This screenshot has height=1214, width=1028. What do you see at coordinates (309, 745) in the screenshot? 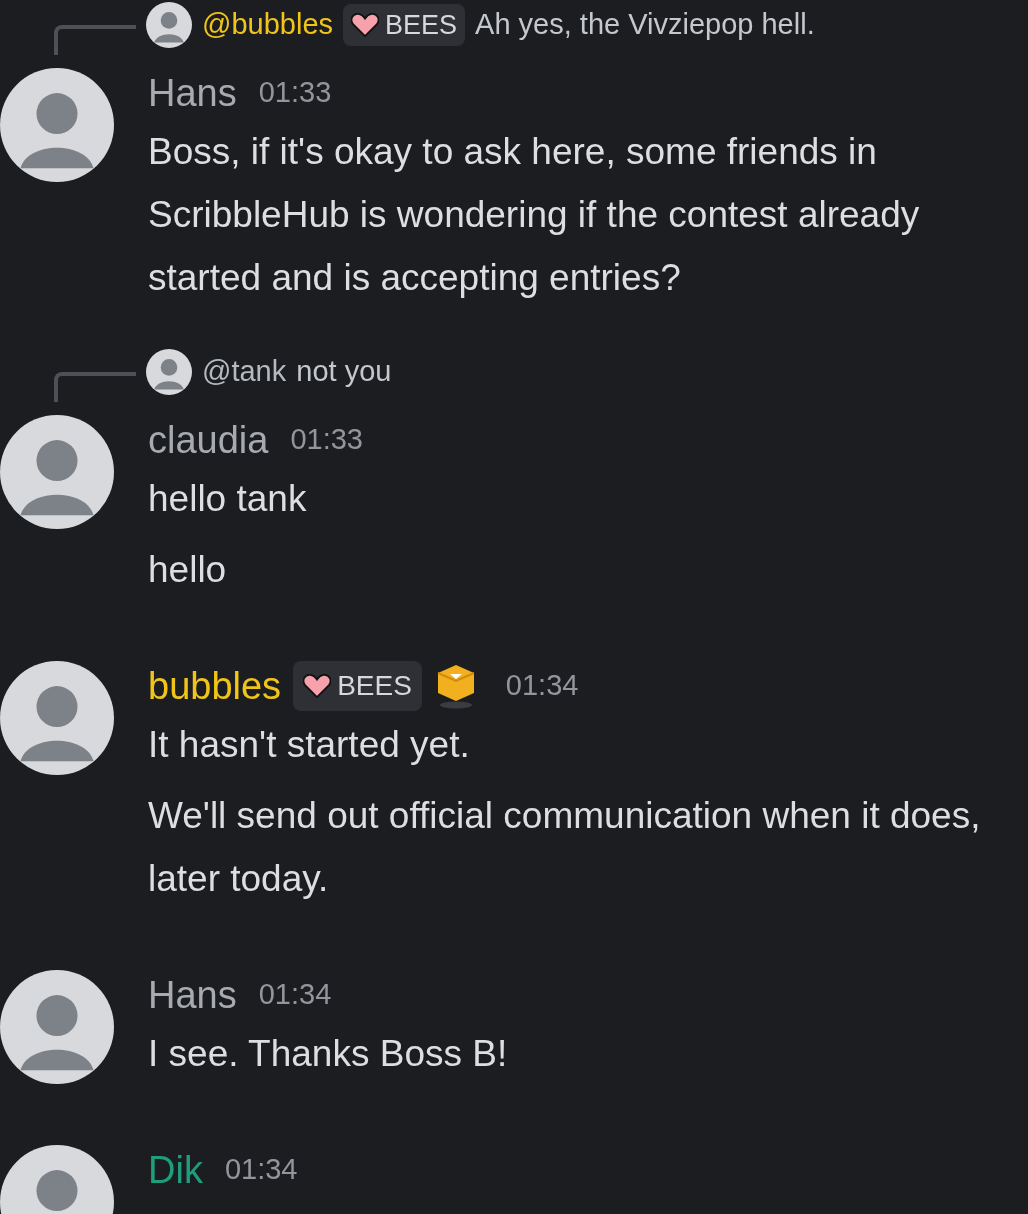
I see `message-text: It hasn't started yet.` at bounding box center [309, 745].